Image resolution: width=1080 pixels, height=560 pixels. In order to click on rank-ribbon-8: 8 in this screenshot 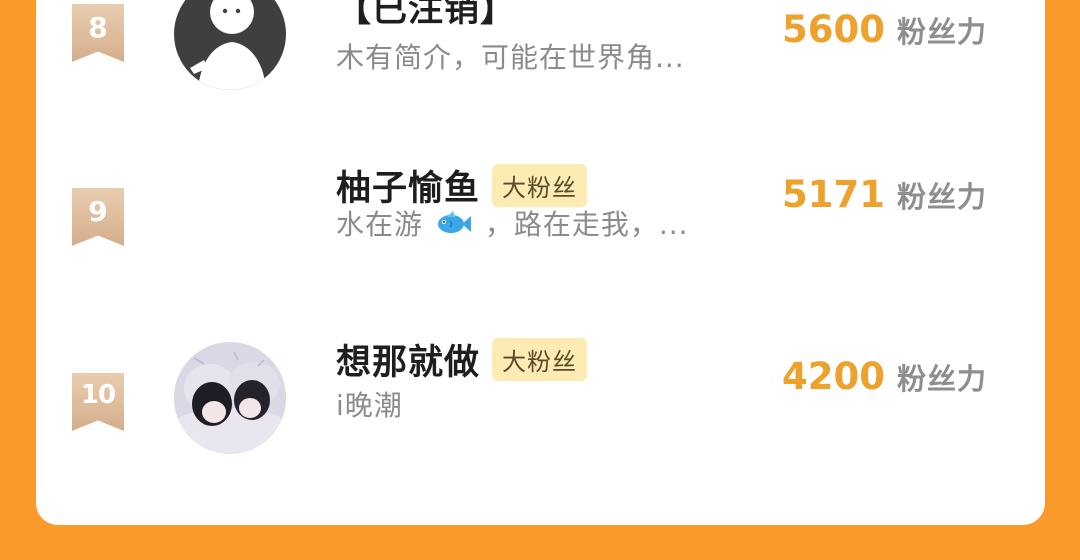, I will do `click(98, 33)`.